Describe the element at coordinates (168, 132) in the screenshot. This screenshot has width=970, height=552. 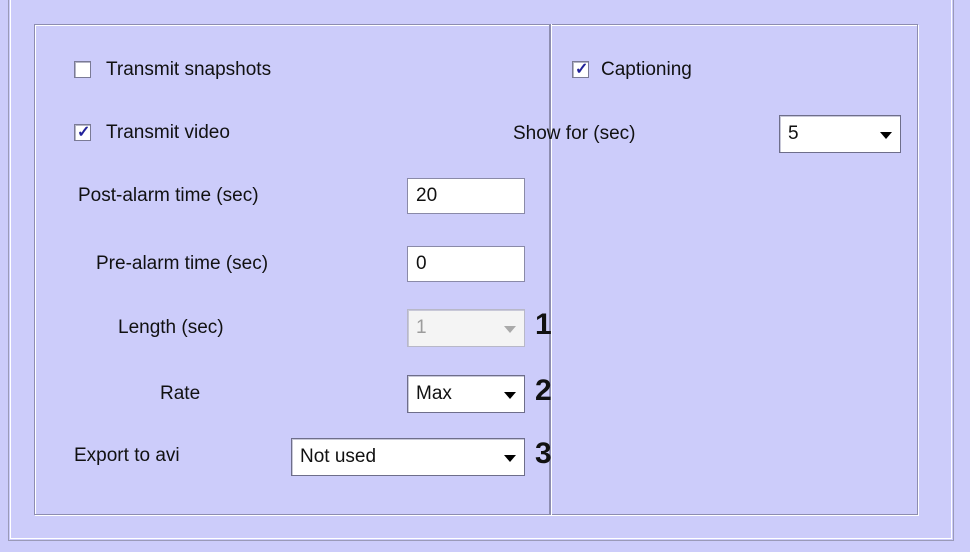
I see `transmit-video-label: Transmit video` at that location.